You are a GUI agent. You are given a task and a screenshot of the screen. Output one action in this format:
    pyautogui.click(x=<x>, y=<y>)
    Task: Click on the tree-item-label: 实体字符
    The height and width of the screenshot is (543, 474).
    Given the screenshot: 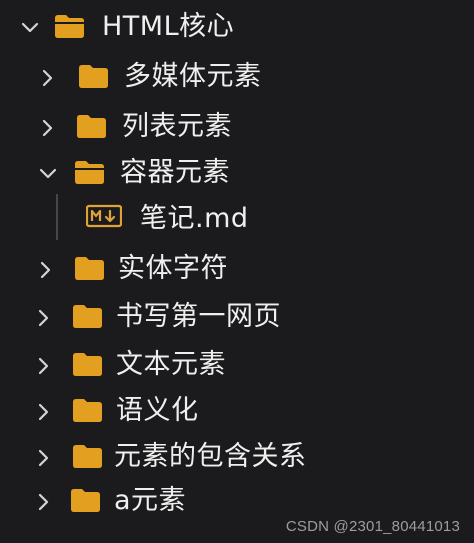 What is the action you would take?
    pyautogui.click(x=173, y=268)
    